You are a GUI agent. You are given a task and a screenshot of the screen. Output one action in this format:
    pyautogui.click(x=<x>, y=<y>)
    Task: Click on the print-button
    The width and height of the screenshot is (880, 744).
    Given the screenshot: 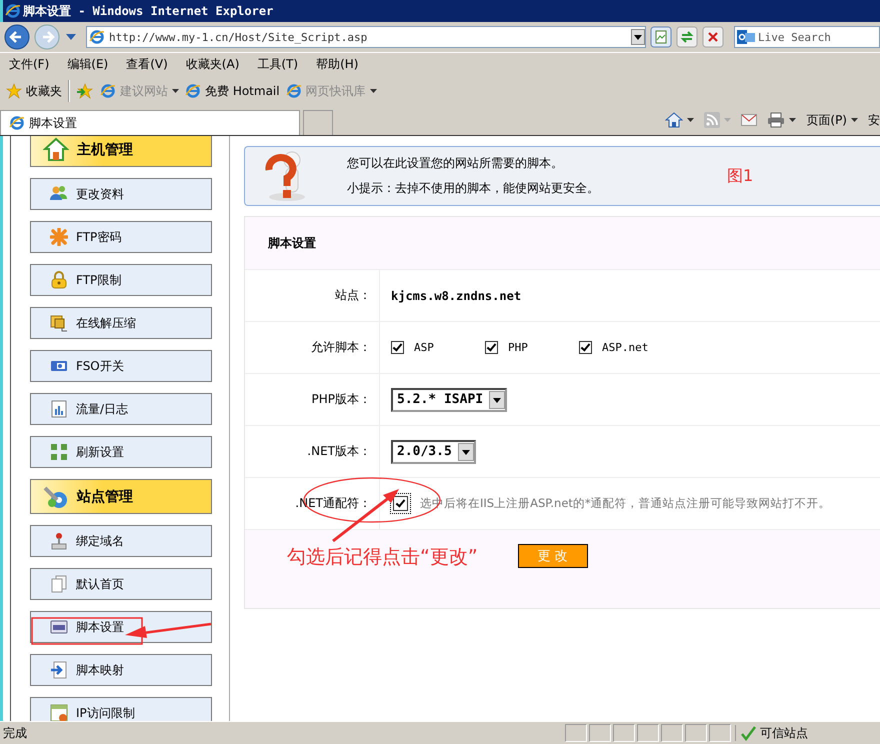 What is the action you would take?
    pyautogui.click(x=781, y=120)
    